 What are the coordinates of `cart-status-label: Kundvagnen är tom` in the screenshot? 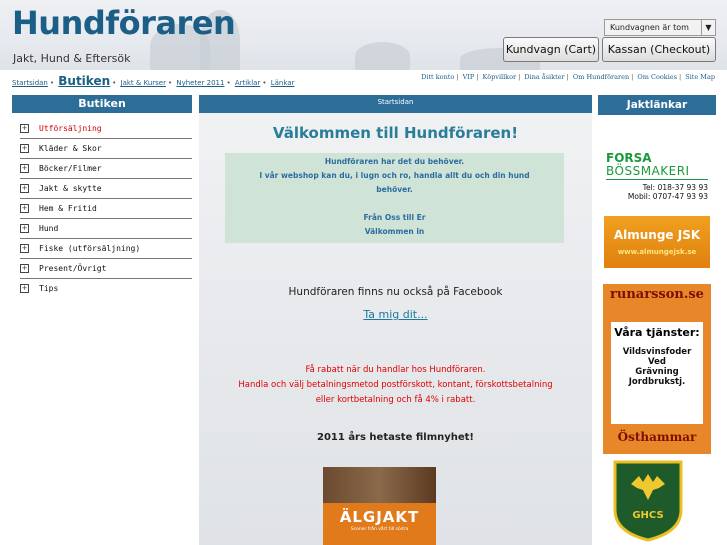 It's located at (649, 27).